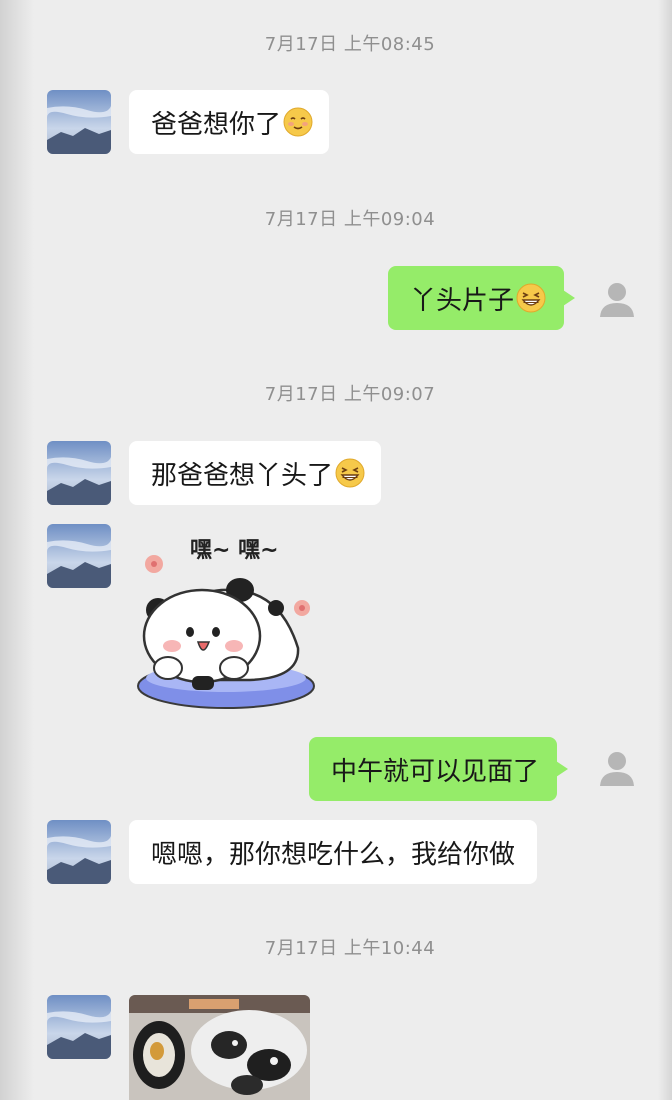 The height and width of the screenshot is (1100, 672). I want to click on message-text: 嗯嗯，那你想吃什么，我给你做, so click(333, 854).